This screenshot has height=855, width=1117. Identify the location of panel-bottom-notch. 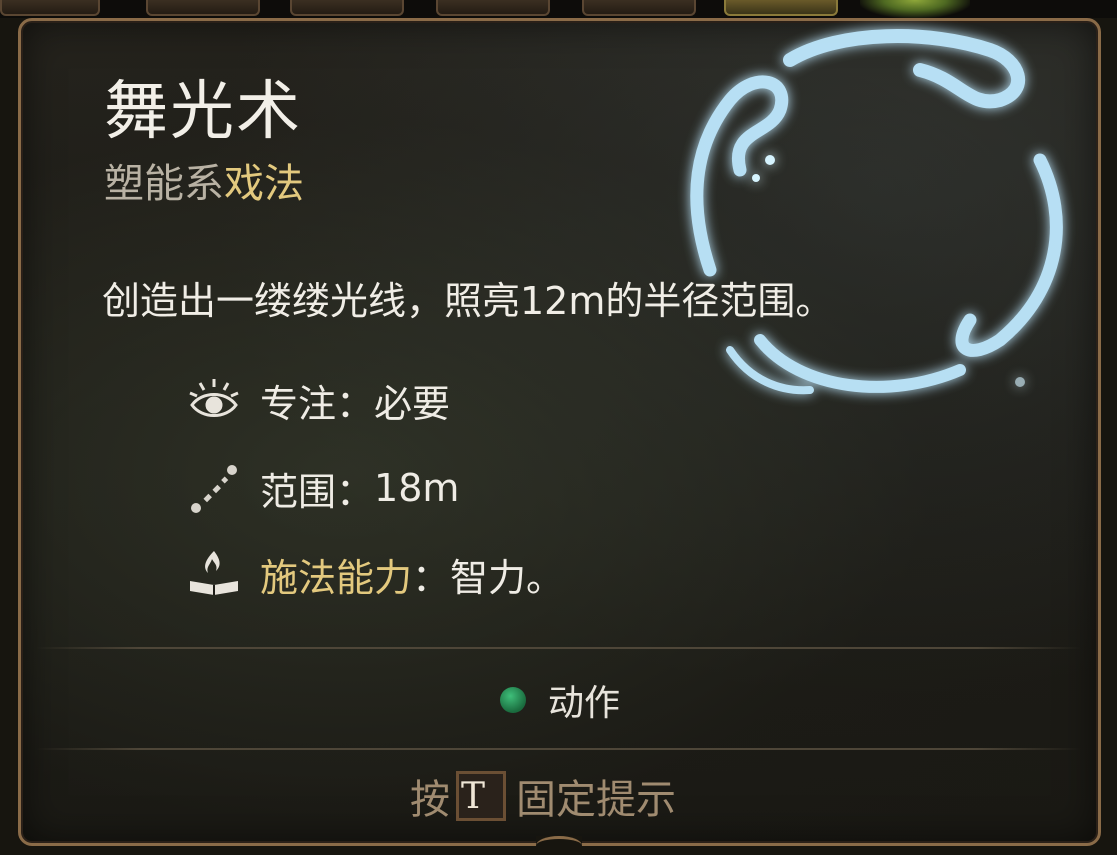
(559, 844).